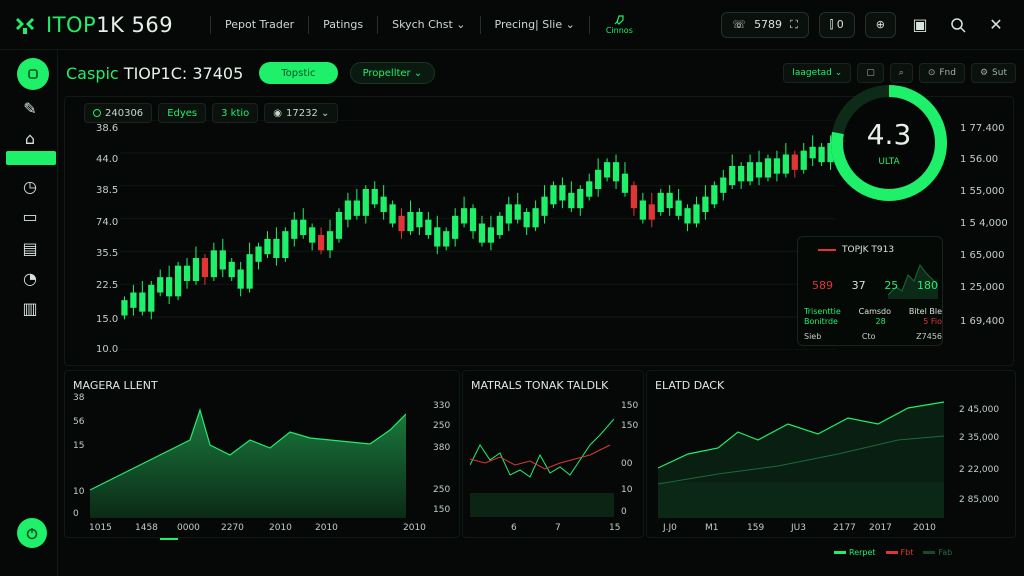 The width and height of the screenshot is (1024, 576). I want to click on phone-pill: ☏ 5789 ⛶, so click(765, 24).